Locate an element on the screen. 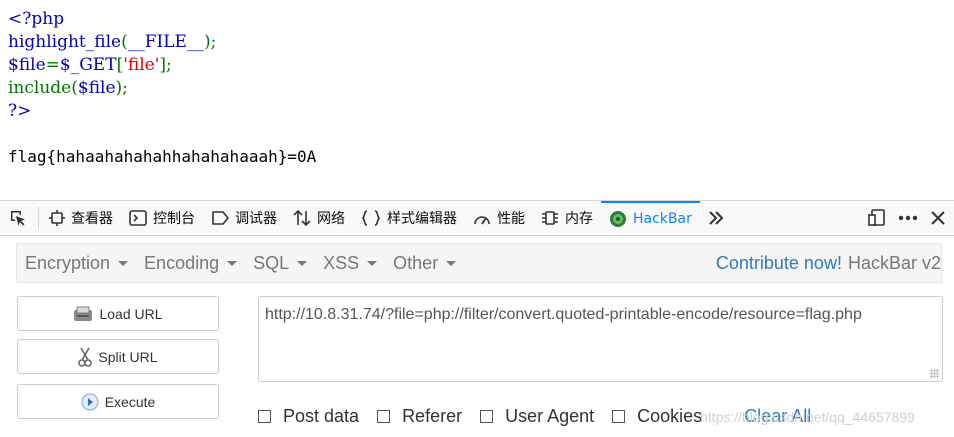 The image size is (954, 437). hackbar-branding: Contribute now! HackBar v2 is located at coordinates (828, 263).